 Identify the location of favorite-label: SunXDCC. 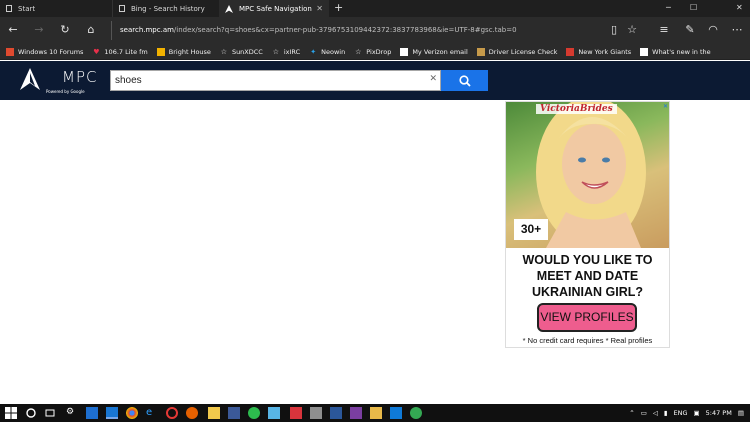
(247, 51).